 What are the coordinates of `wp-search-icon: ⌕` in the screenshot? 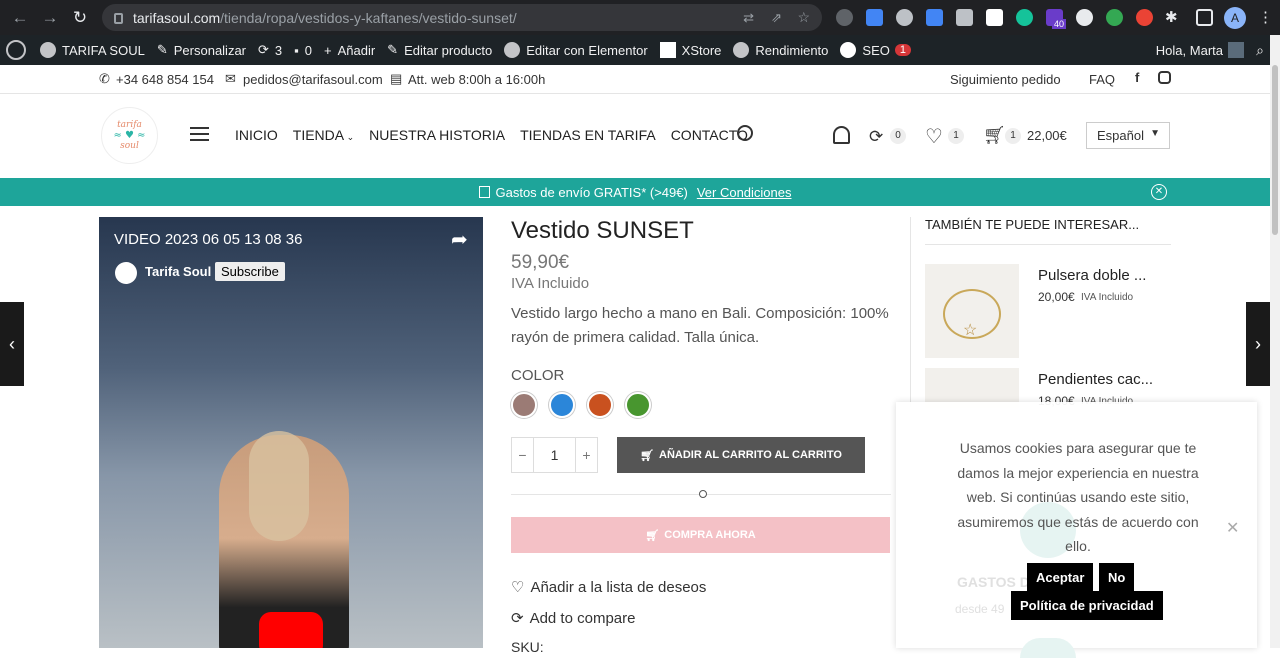 It's located at (1260, 50).